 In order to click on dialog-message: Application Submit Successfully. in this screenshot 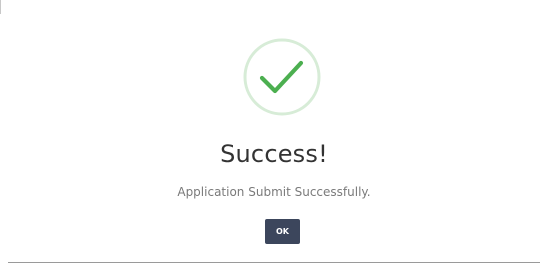, I will do `click(274, 192)`.